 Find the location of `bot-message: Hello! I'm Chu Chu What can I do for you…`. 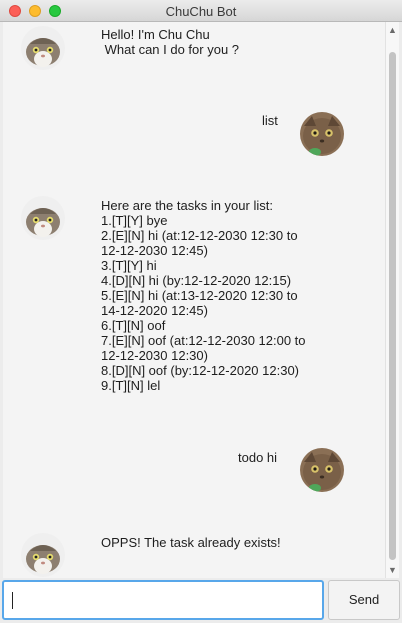

bot-message: Hello! I'm Chu Chu What can I do for you… is located at coordinates (170, 42).